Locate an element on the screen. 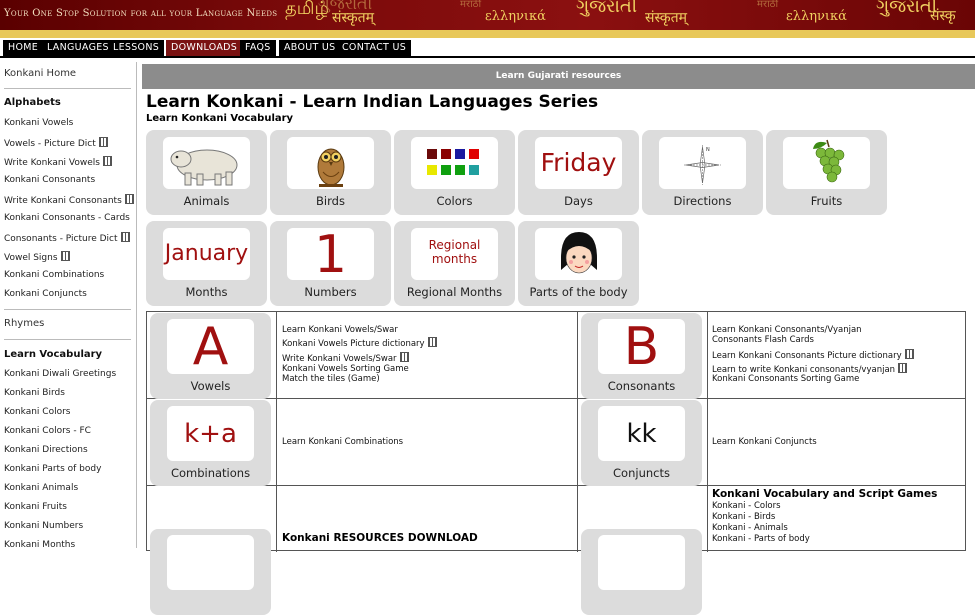  conjuncts-tile: kk Conjuncts is located at coordinates (641, 443).